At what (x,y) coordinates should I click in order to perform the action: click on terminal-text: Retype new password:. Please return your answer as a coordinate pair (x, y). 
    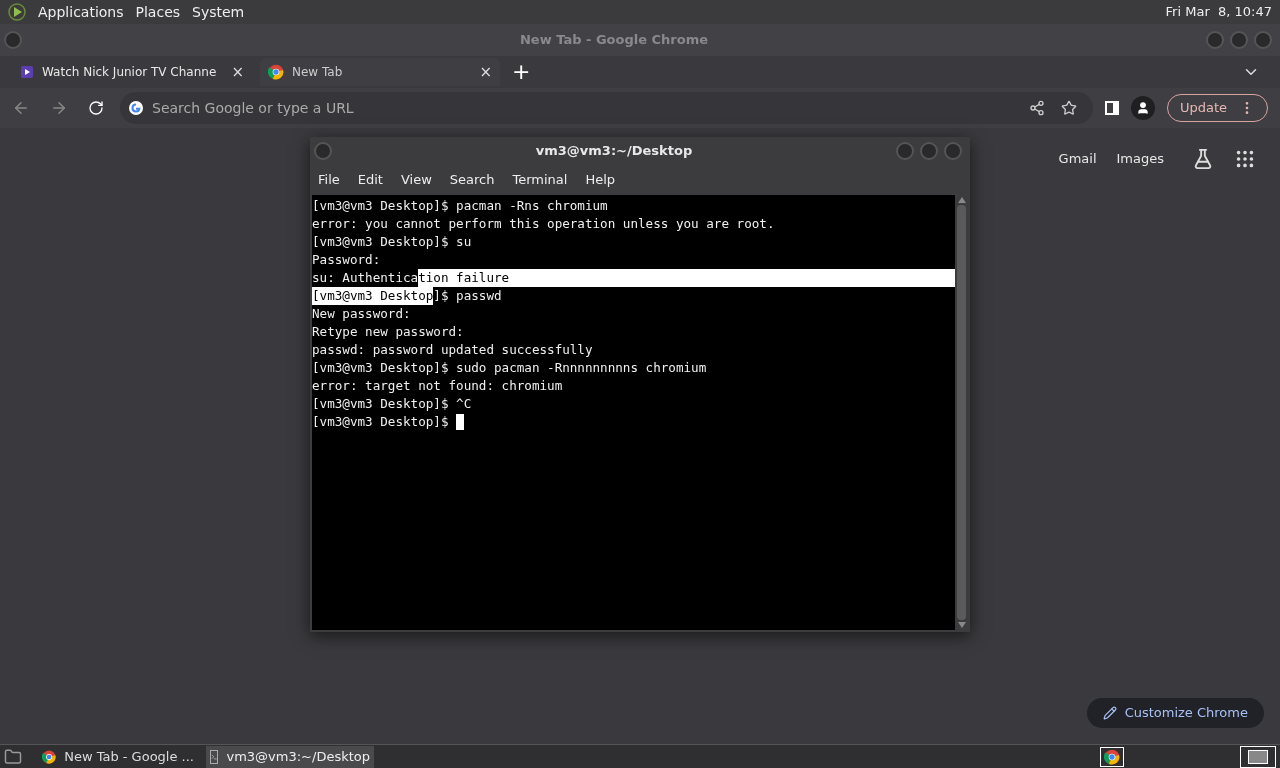
    Looking at the image, I should click on (388, 332).